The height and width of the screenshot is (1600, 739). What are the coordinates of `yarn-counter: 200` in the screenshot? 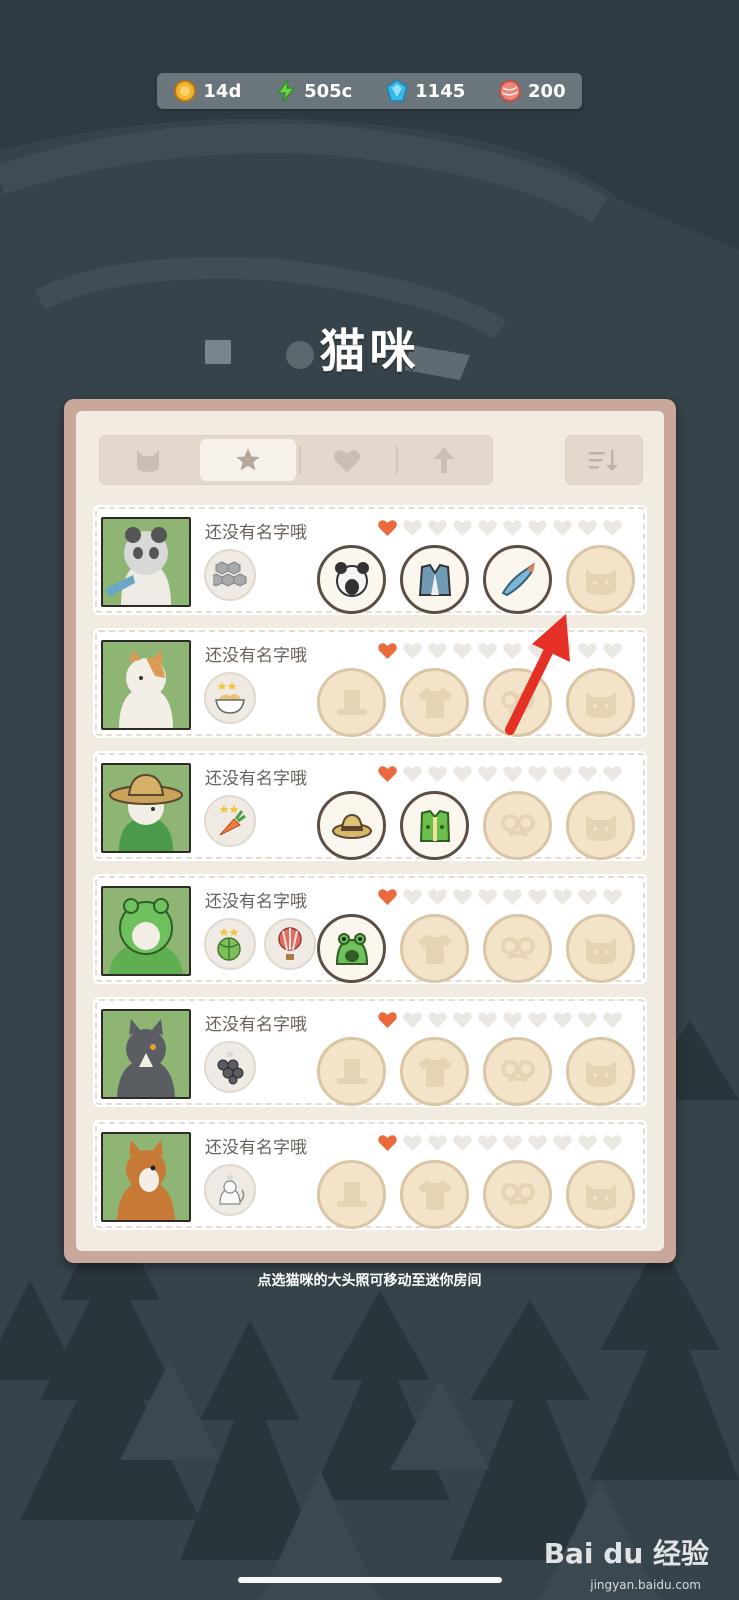 It's located at (532, 91).